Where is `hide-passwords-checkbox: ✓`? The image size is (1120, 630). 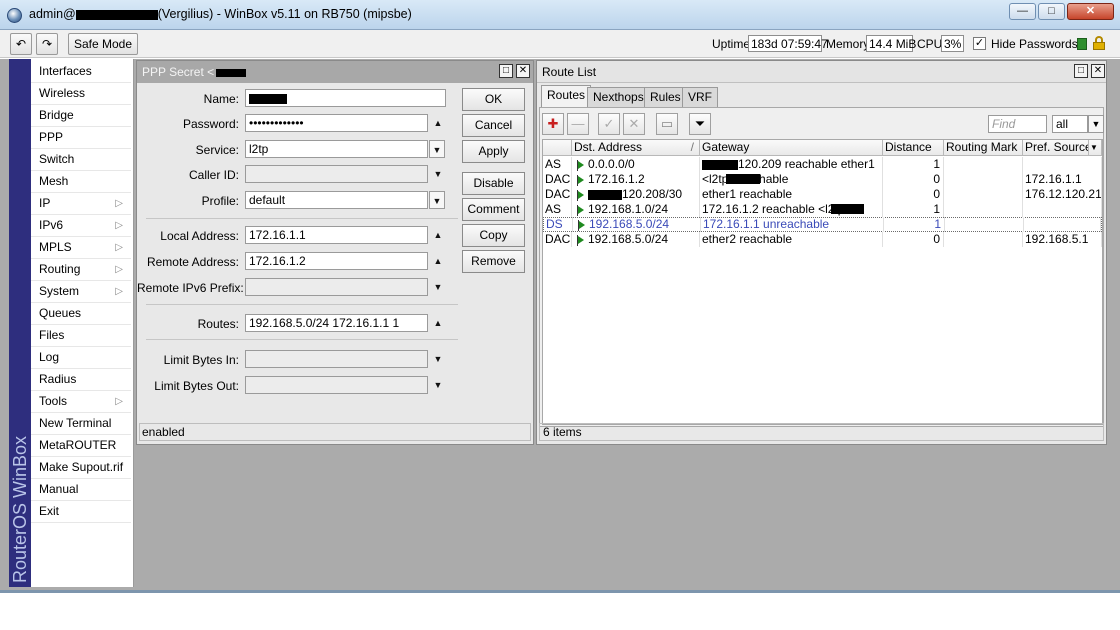 hide-passwords-checkbox: ✓ is located at coordinates (979, 43).